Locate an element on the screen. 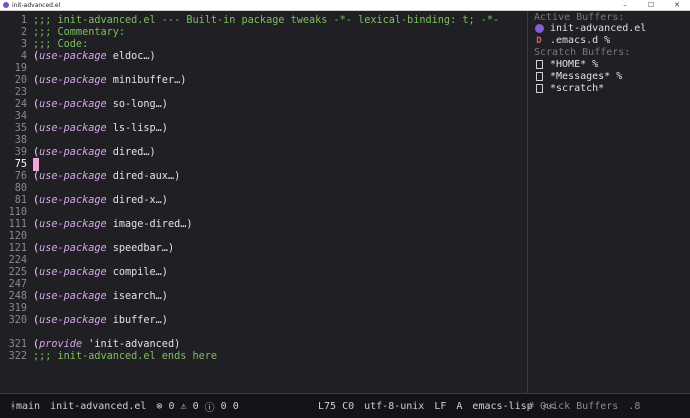  line-content: (use-package so-long…) is located at coordinates (100, 104).